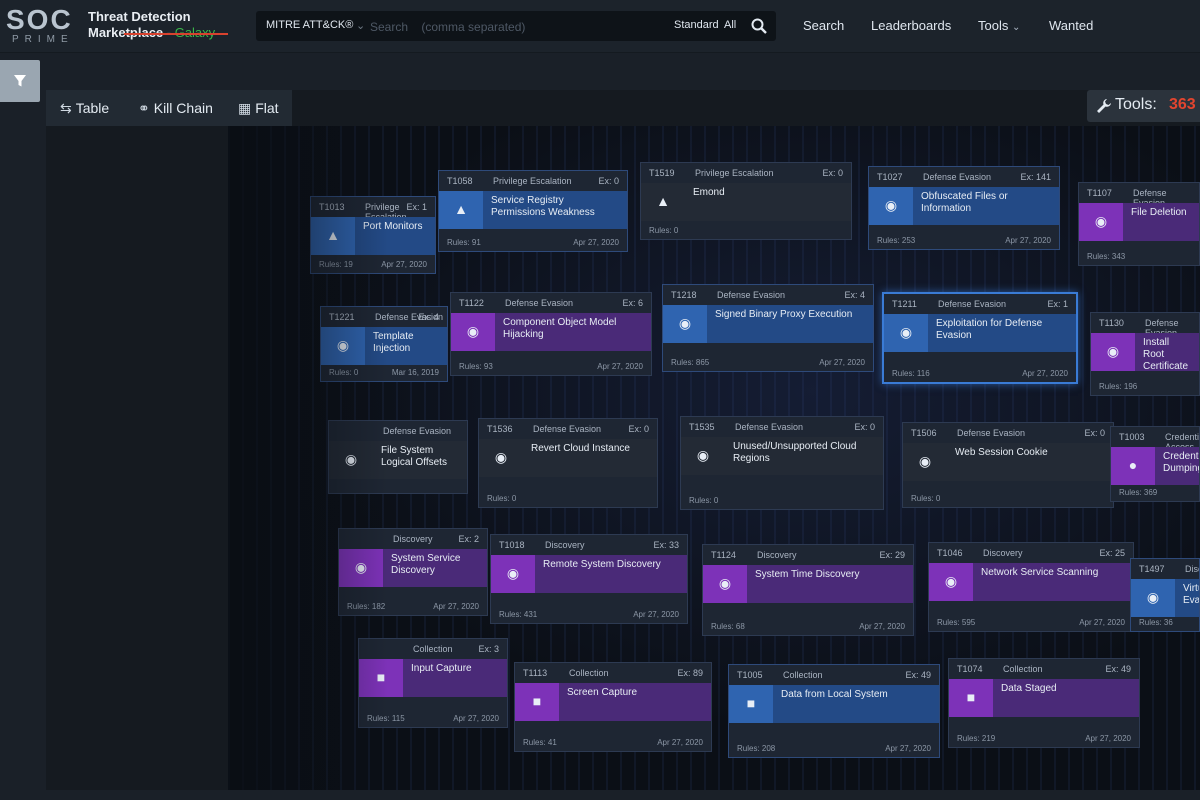 This screenshot has width=1200, height=800. I want to click on card-header: T1074 Collection Ex: 49, so click(1044, 669).